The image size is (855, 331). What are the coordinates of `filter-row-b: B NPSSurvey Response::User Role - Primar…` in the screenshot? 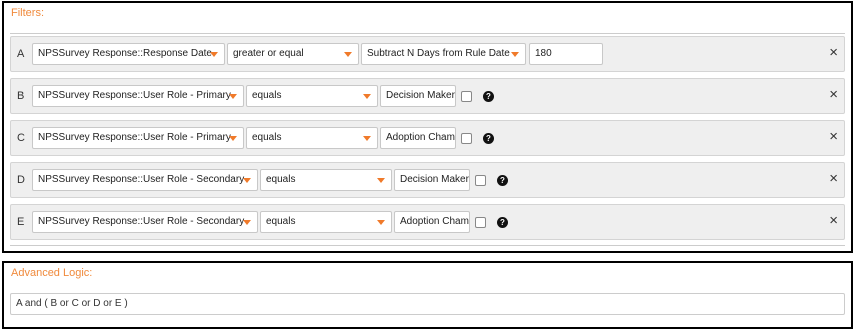 It's located at (427, 96).